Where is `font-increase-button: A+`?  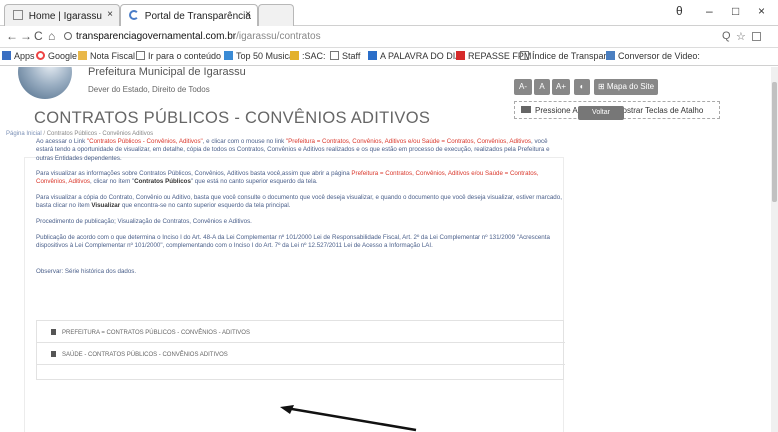 font-increase-button: A+ is located at coordinates (561, 87).